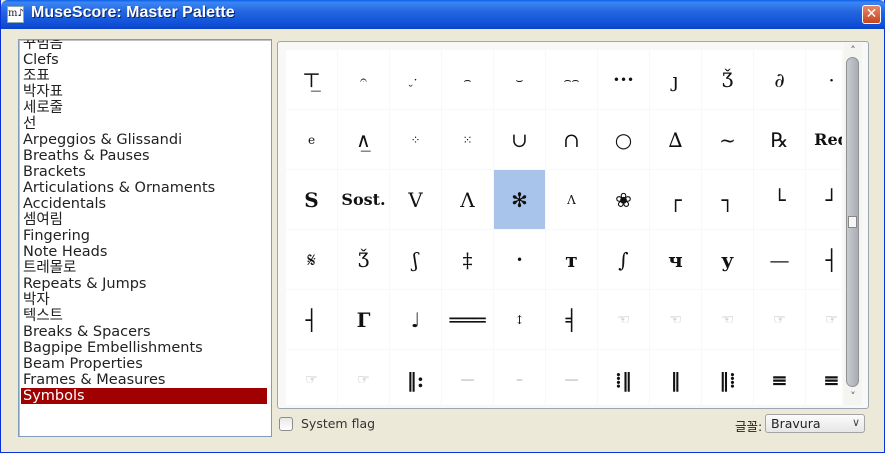  I want to click on category-item: 트레몰로, so click(144, 268).